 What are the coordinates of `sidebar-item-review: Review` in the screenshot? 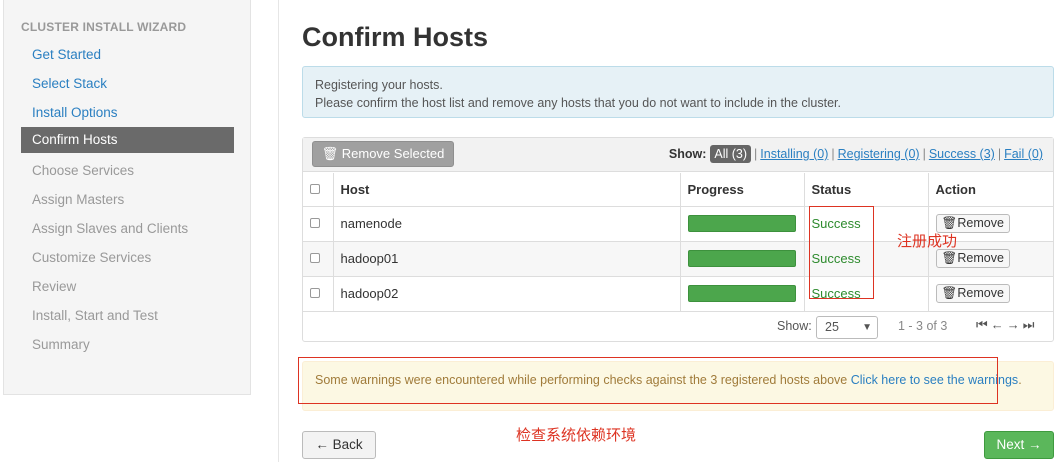 It's located at (54, 286).